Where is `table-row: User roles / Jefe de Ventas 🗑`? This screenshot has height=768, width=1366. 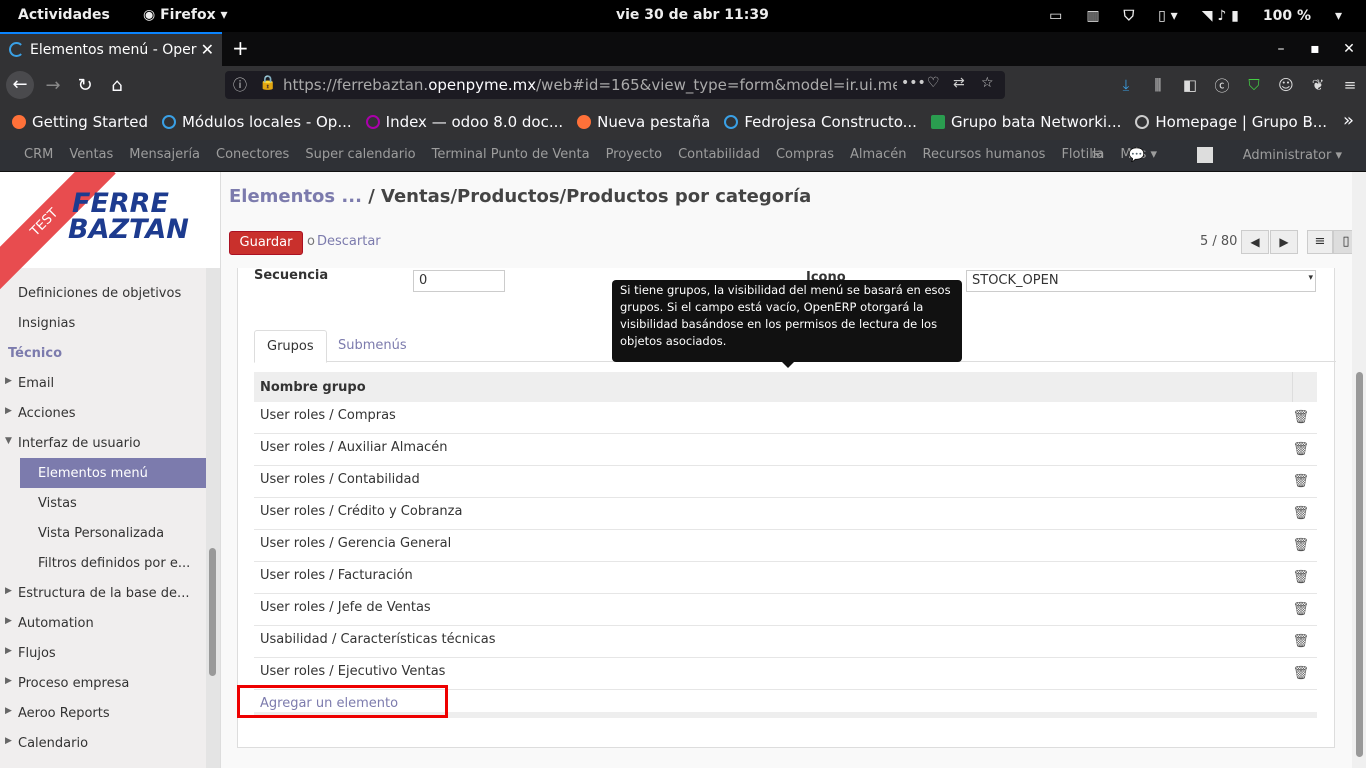
table-row: User roles / Jefe de Ventas 🗑 is located at coordinates (785, 610).